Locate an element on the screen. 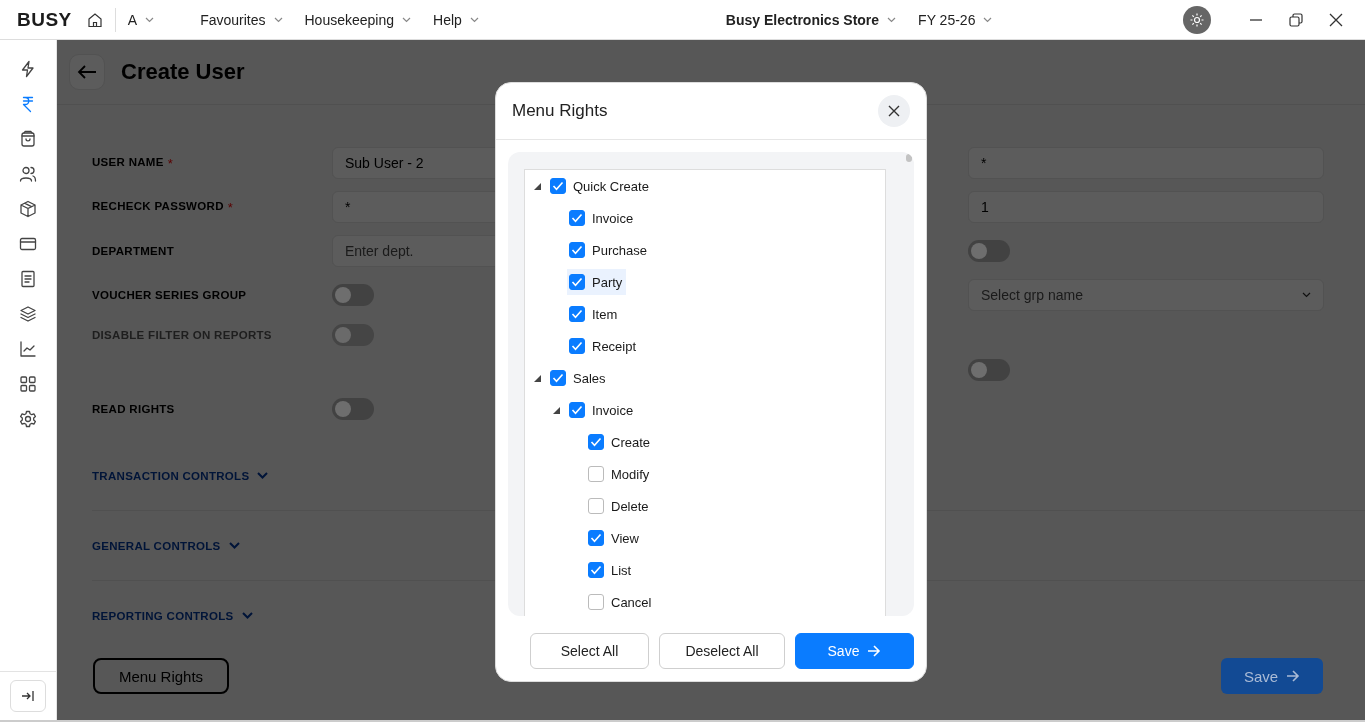 The height and width of the screenshot is (722, 1365). page-title: Create User is located at coordinates (183, 72).